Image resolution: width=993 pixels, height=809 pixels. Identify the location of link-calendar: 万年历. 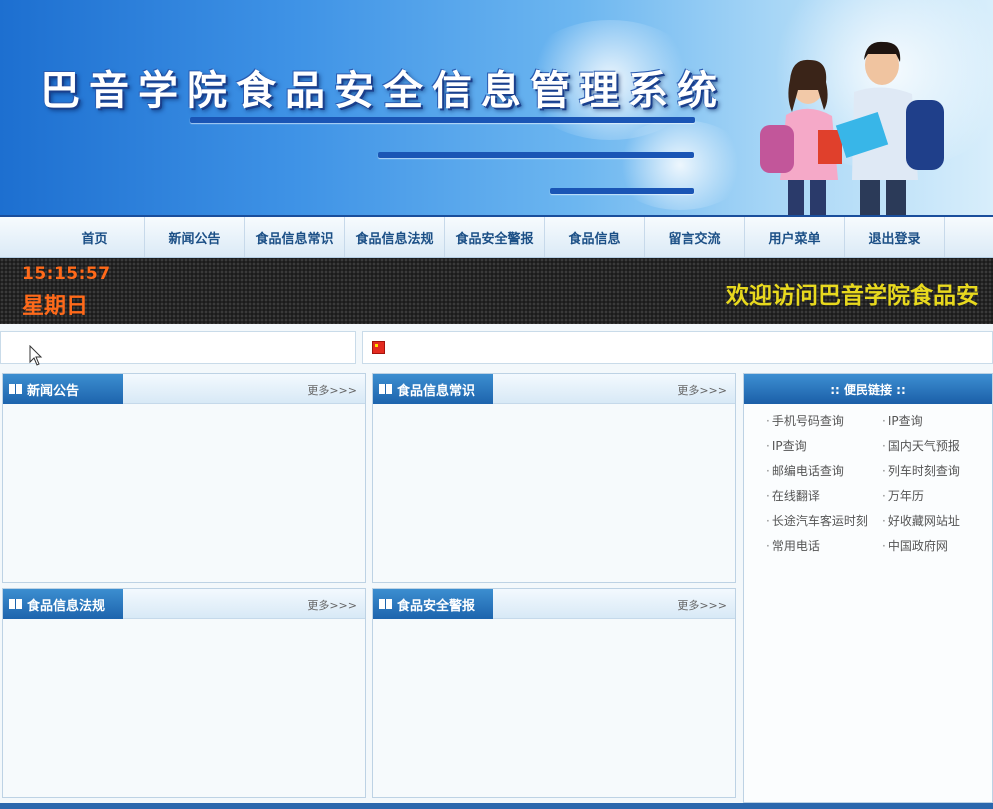
(903, 495).